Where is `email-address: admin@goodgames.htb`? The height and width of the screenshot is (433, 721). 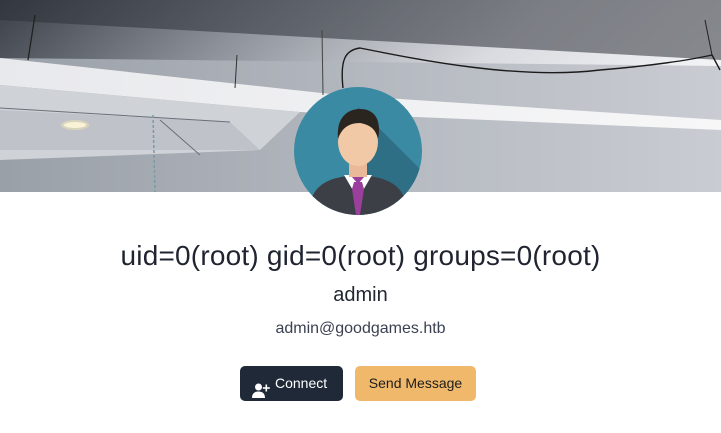
email-address: admin@goodgames.htb is located at coordinates (360, 328).